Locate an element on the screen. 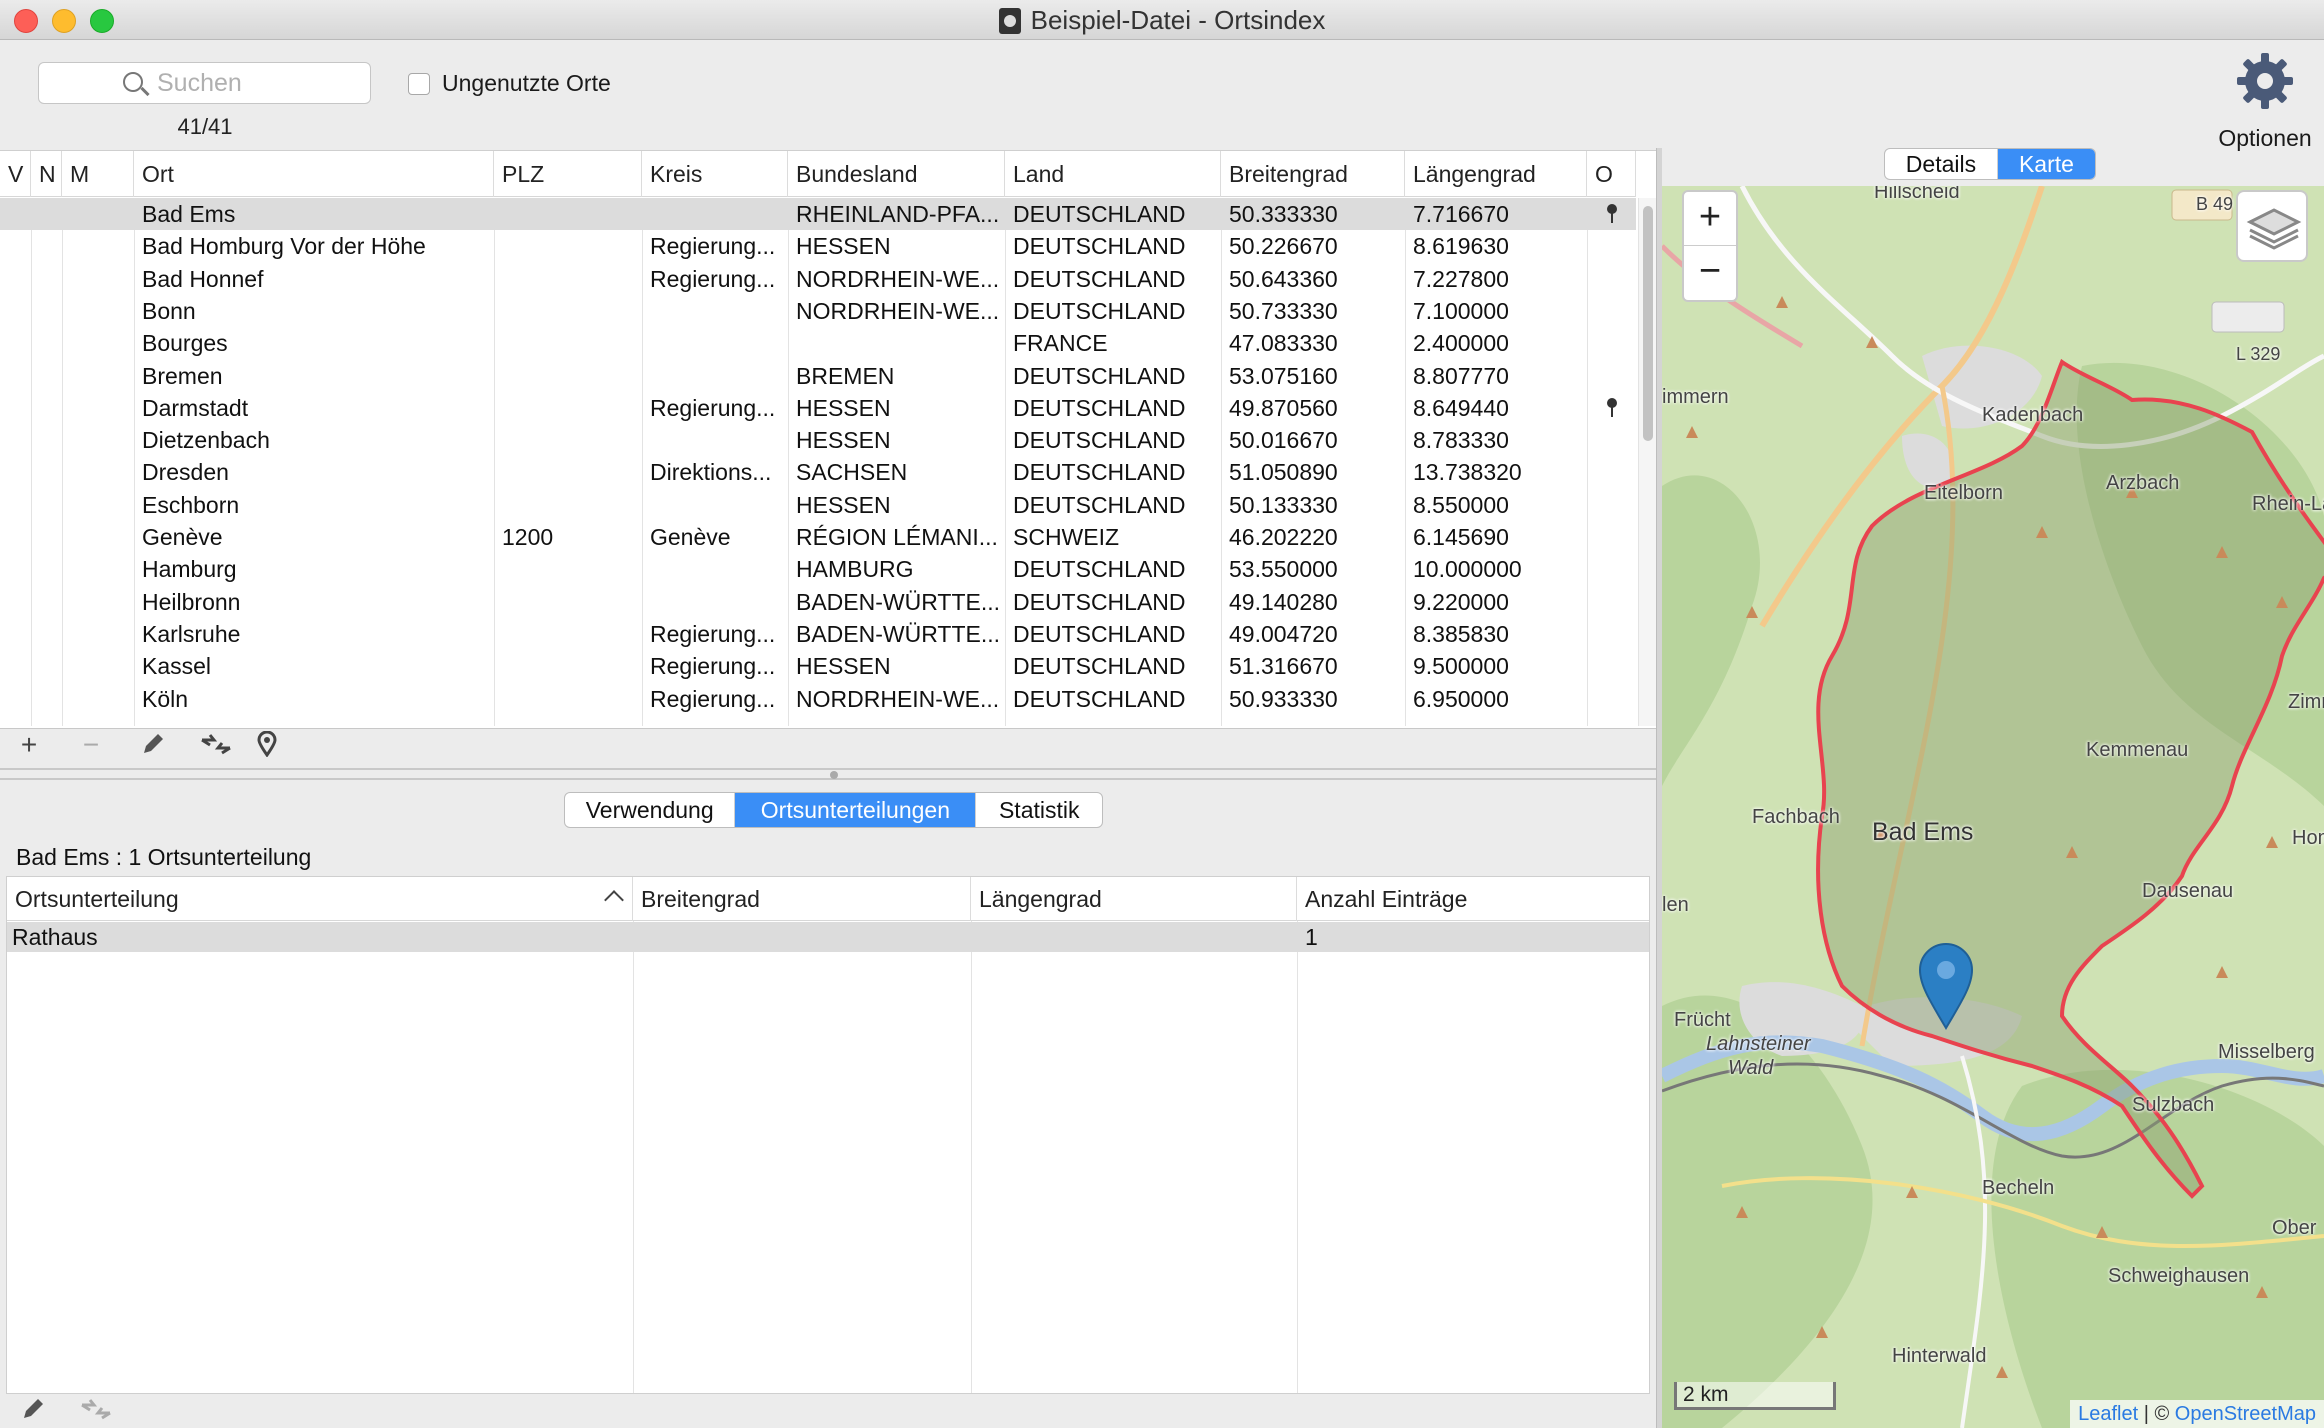 The image size is (2324, 1428). tab-verwendung: Verwendung is located at coordinates (650, 810).